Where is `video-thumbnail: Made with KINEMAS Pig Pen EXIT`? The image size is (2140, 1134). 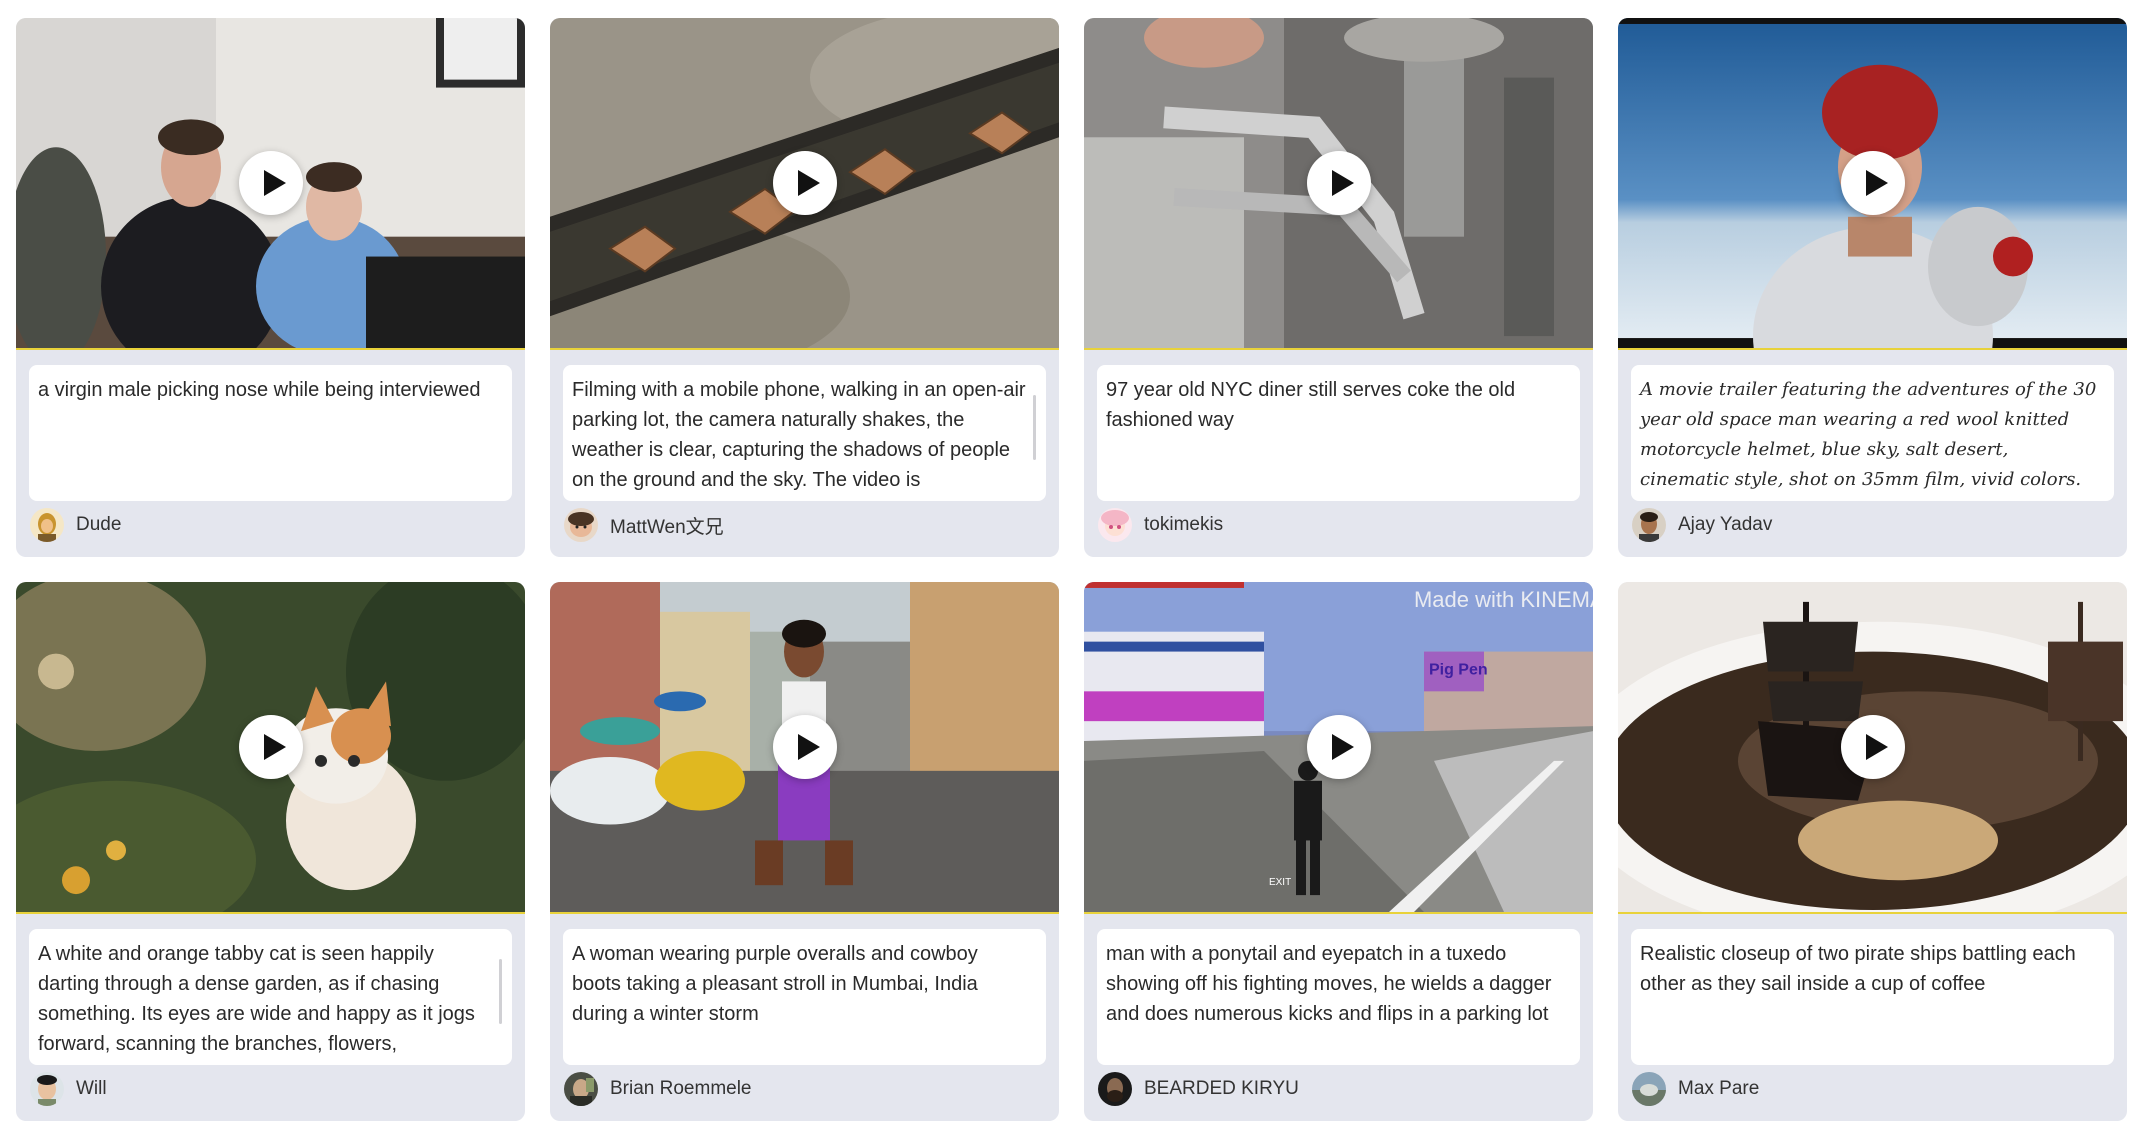
video-thumbnail: Made with KINEMAS Pig Pen EXIT is located at coordinates (1338, 748).